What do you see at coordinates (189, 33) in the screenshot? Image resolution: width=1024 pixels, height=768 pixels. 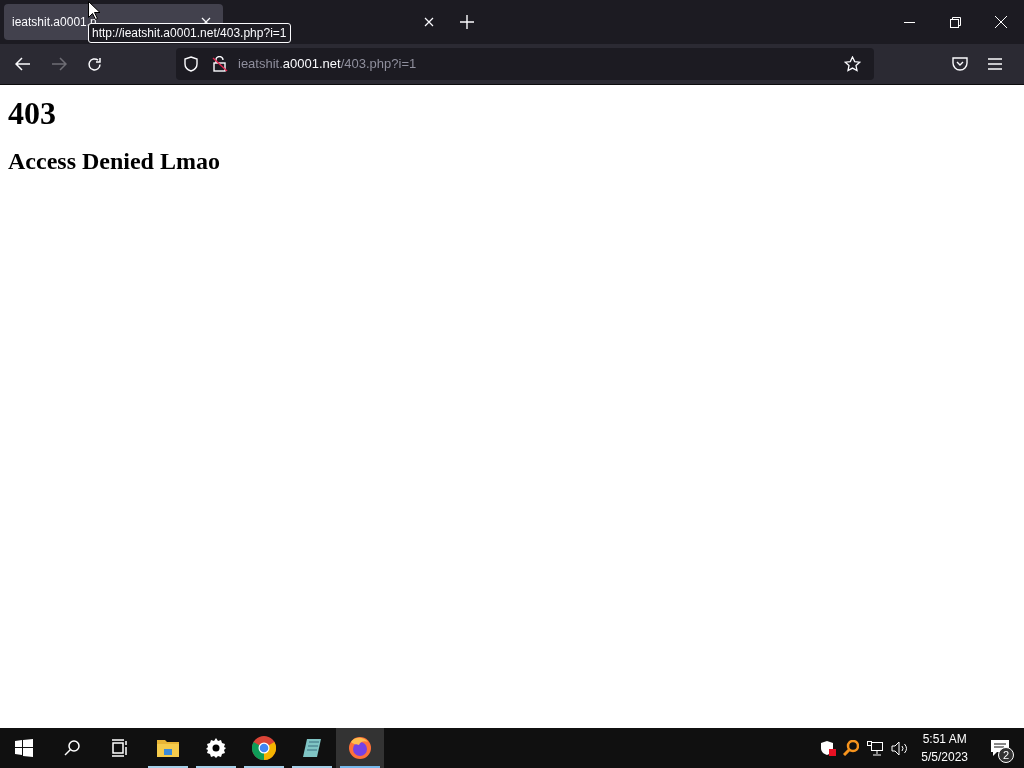 I see `tooltip: http://ieatshit.a0001.net/403.php?i=1` at bounding box center [189, 33].